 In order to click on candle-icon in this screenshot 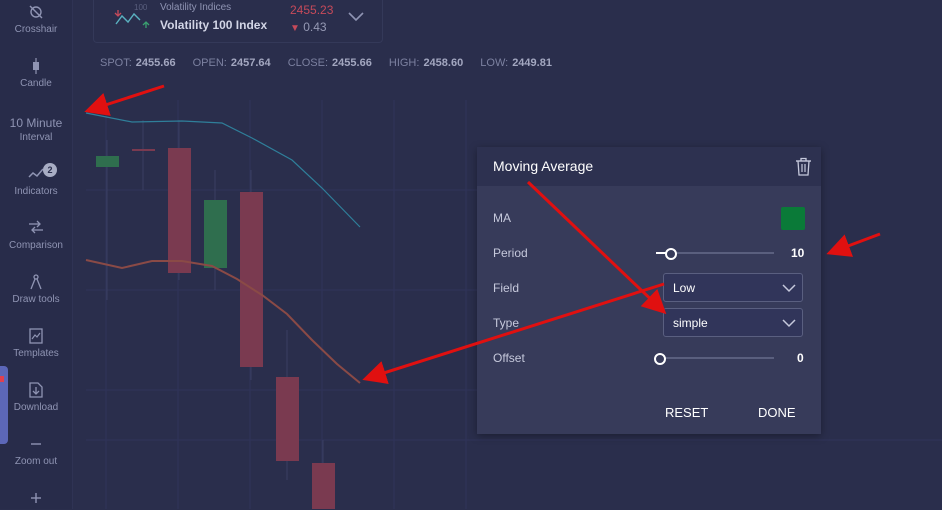, I will do `click(36, 67)`.